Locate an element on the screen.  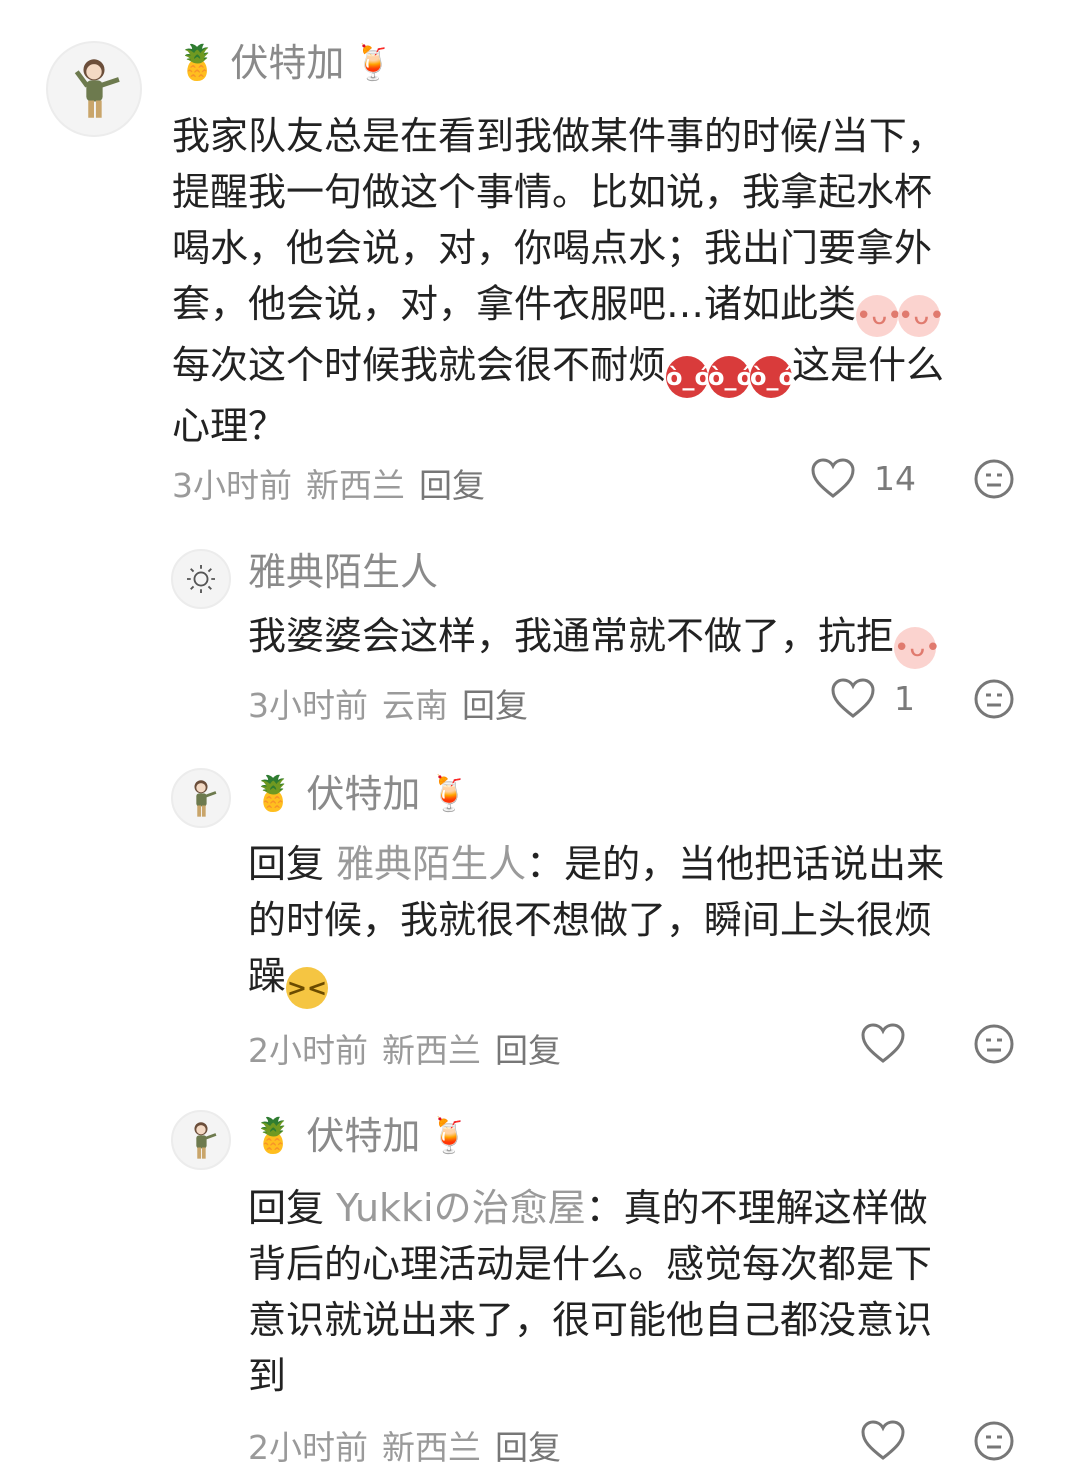
author-name: 雅典陌生人 is located at coordinates (343, 572).